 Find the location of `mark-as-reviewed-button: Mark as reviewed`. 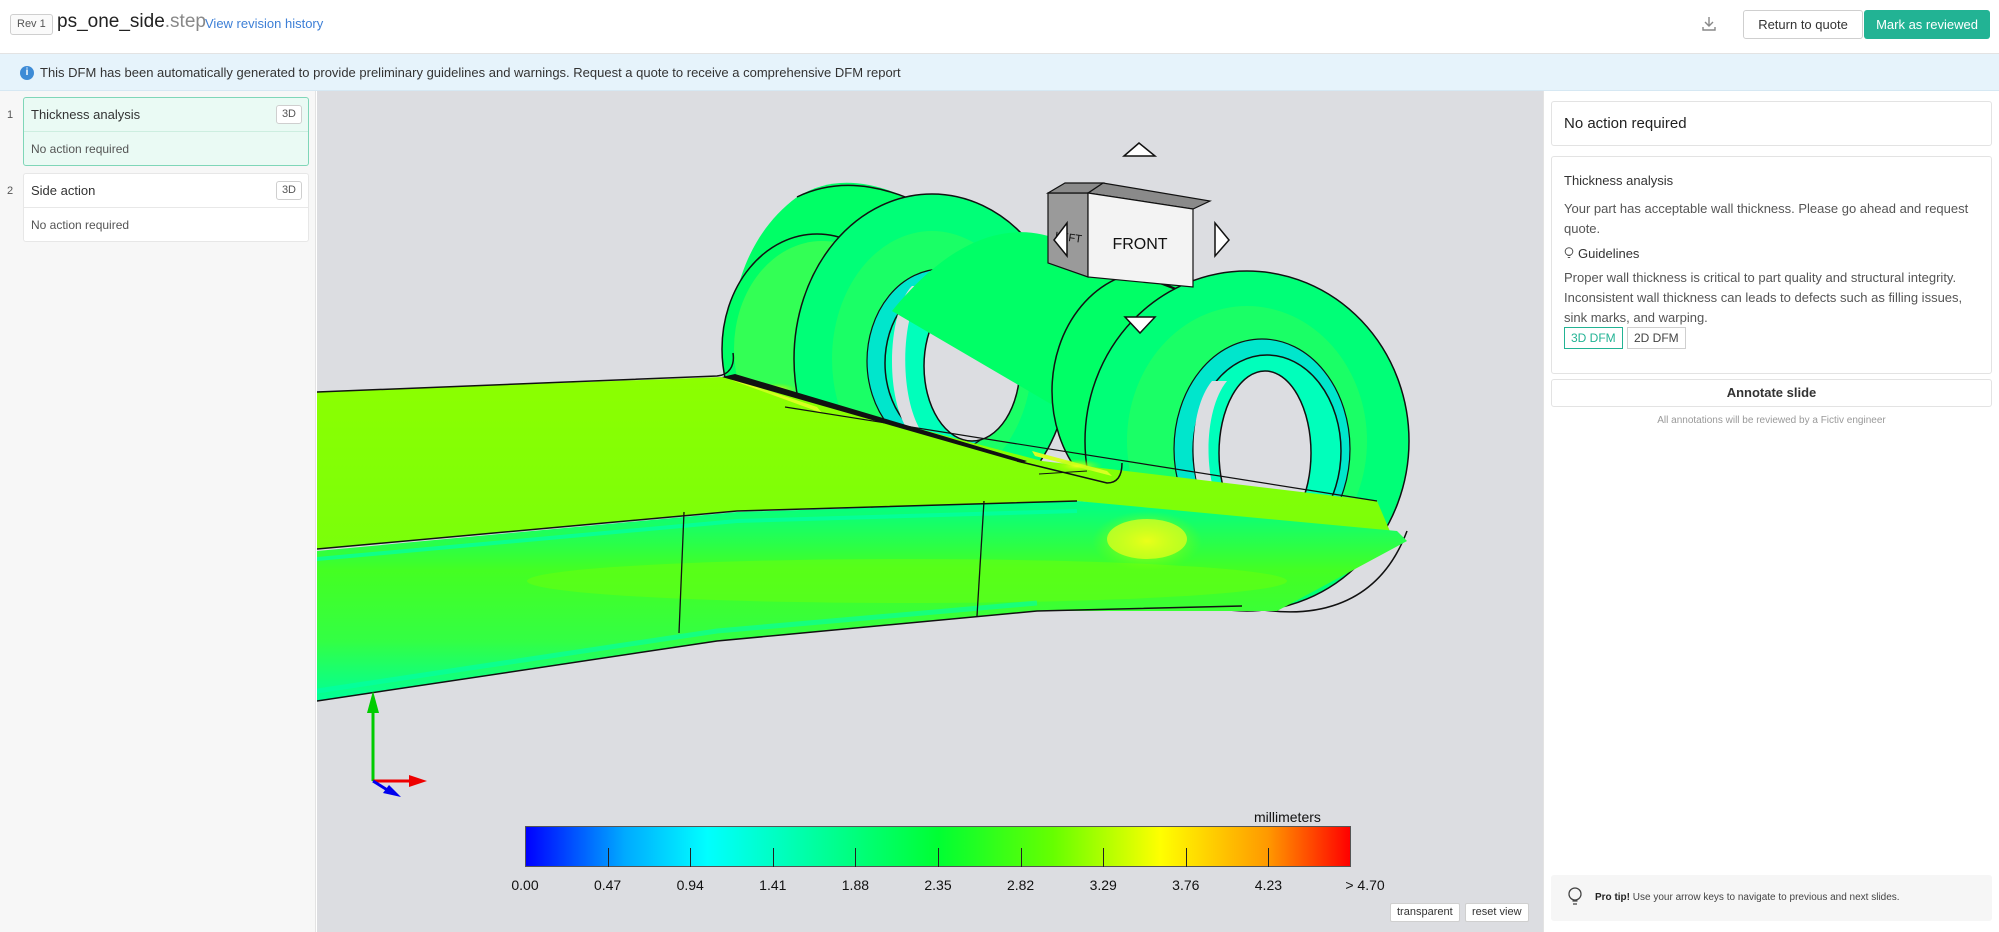

mark-as-reviewed-button: Mark as reviewed is located at coordinates (1927, 24).